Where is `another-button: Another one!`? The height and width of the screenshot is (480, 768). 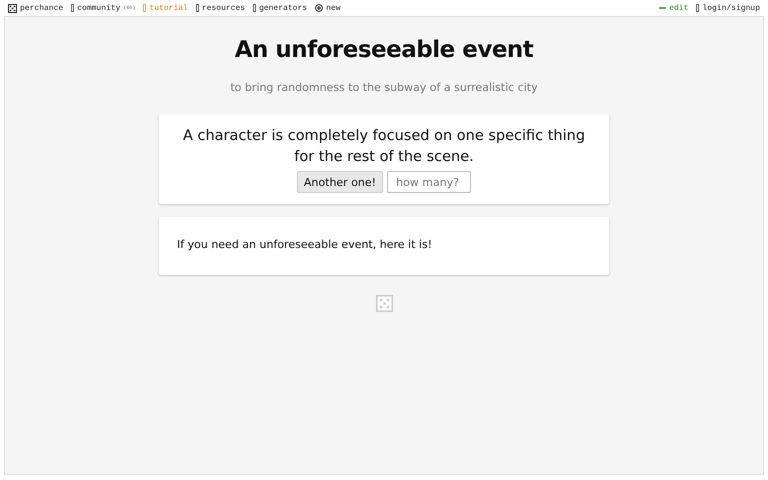 another-button: Another one! is located at coordinates (340, 182).